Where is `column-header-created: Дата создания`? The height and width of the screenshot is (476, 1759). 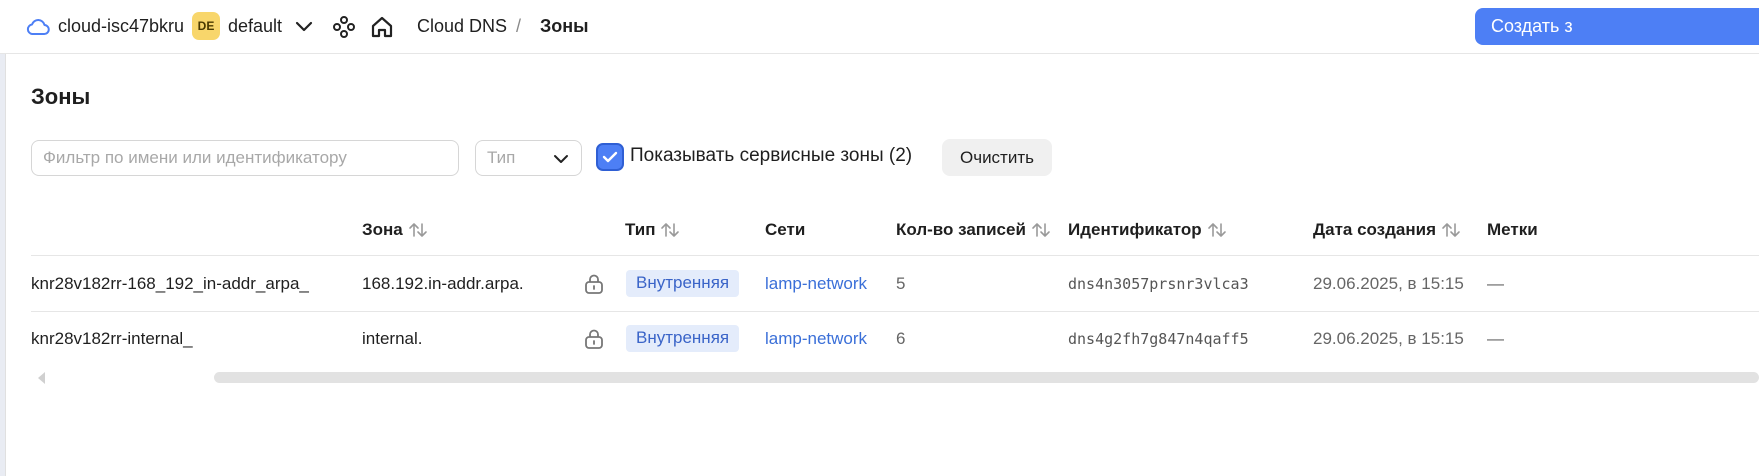 column-header-created: Дата создания is located at coordinates (1387, 230).